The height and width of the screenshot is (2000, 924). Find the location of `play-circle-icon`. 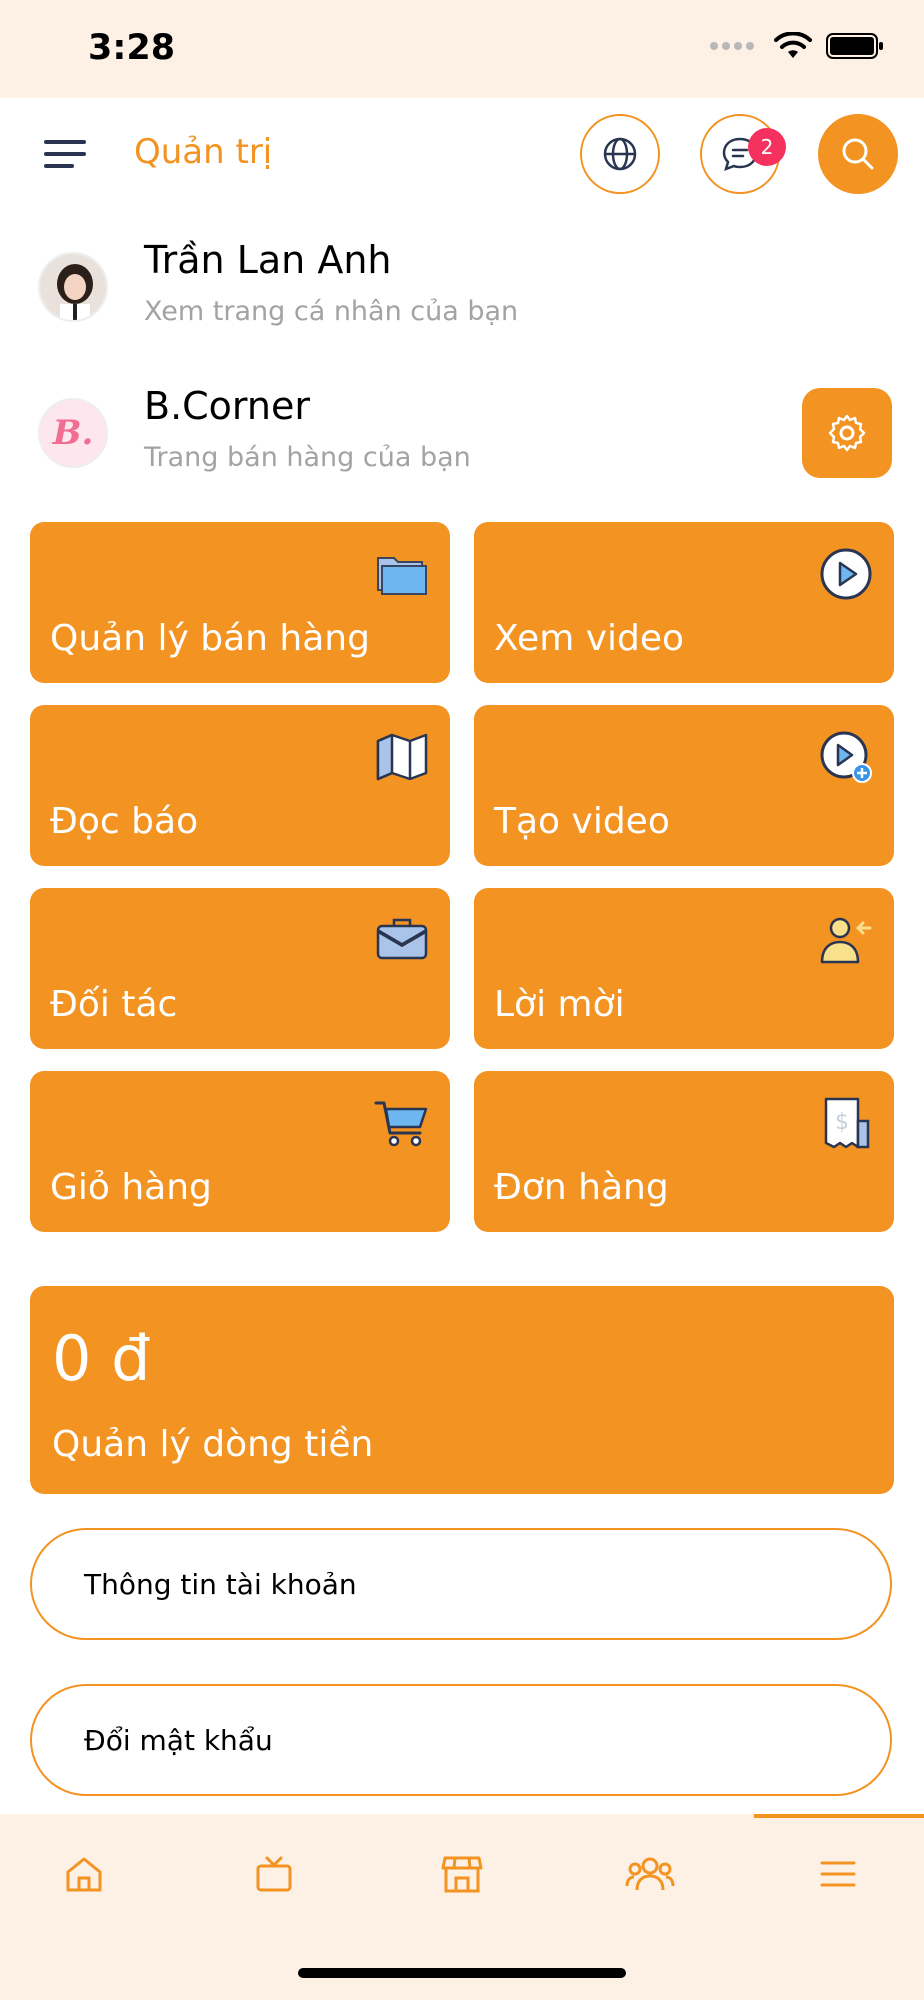

play-circle-icon is located at coordinates (846, 574).